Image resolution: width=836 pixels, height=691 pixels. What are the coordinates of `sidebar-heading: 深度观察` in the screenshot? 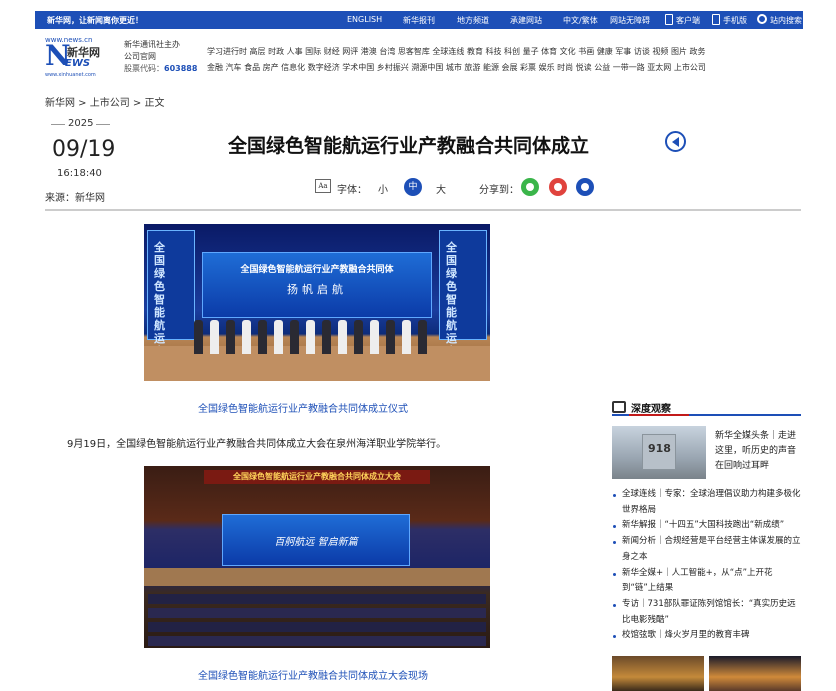 It's located at (706, 408).